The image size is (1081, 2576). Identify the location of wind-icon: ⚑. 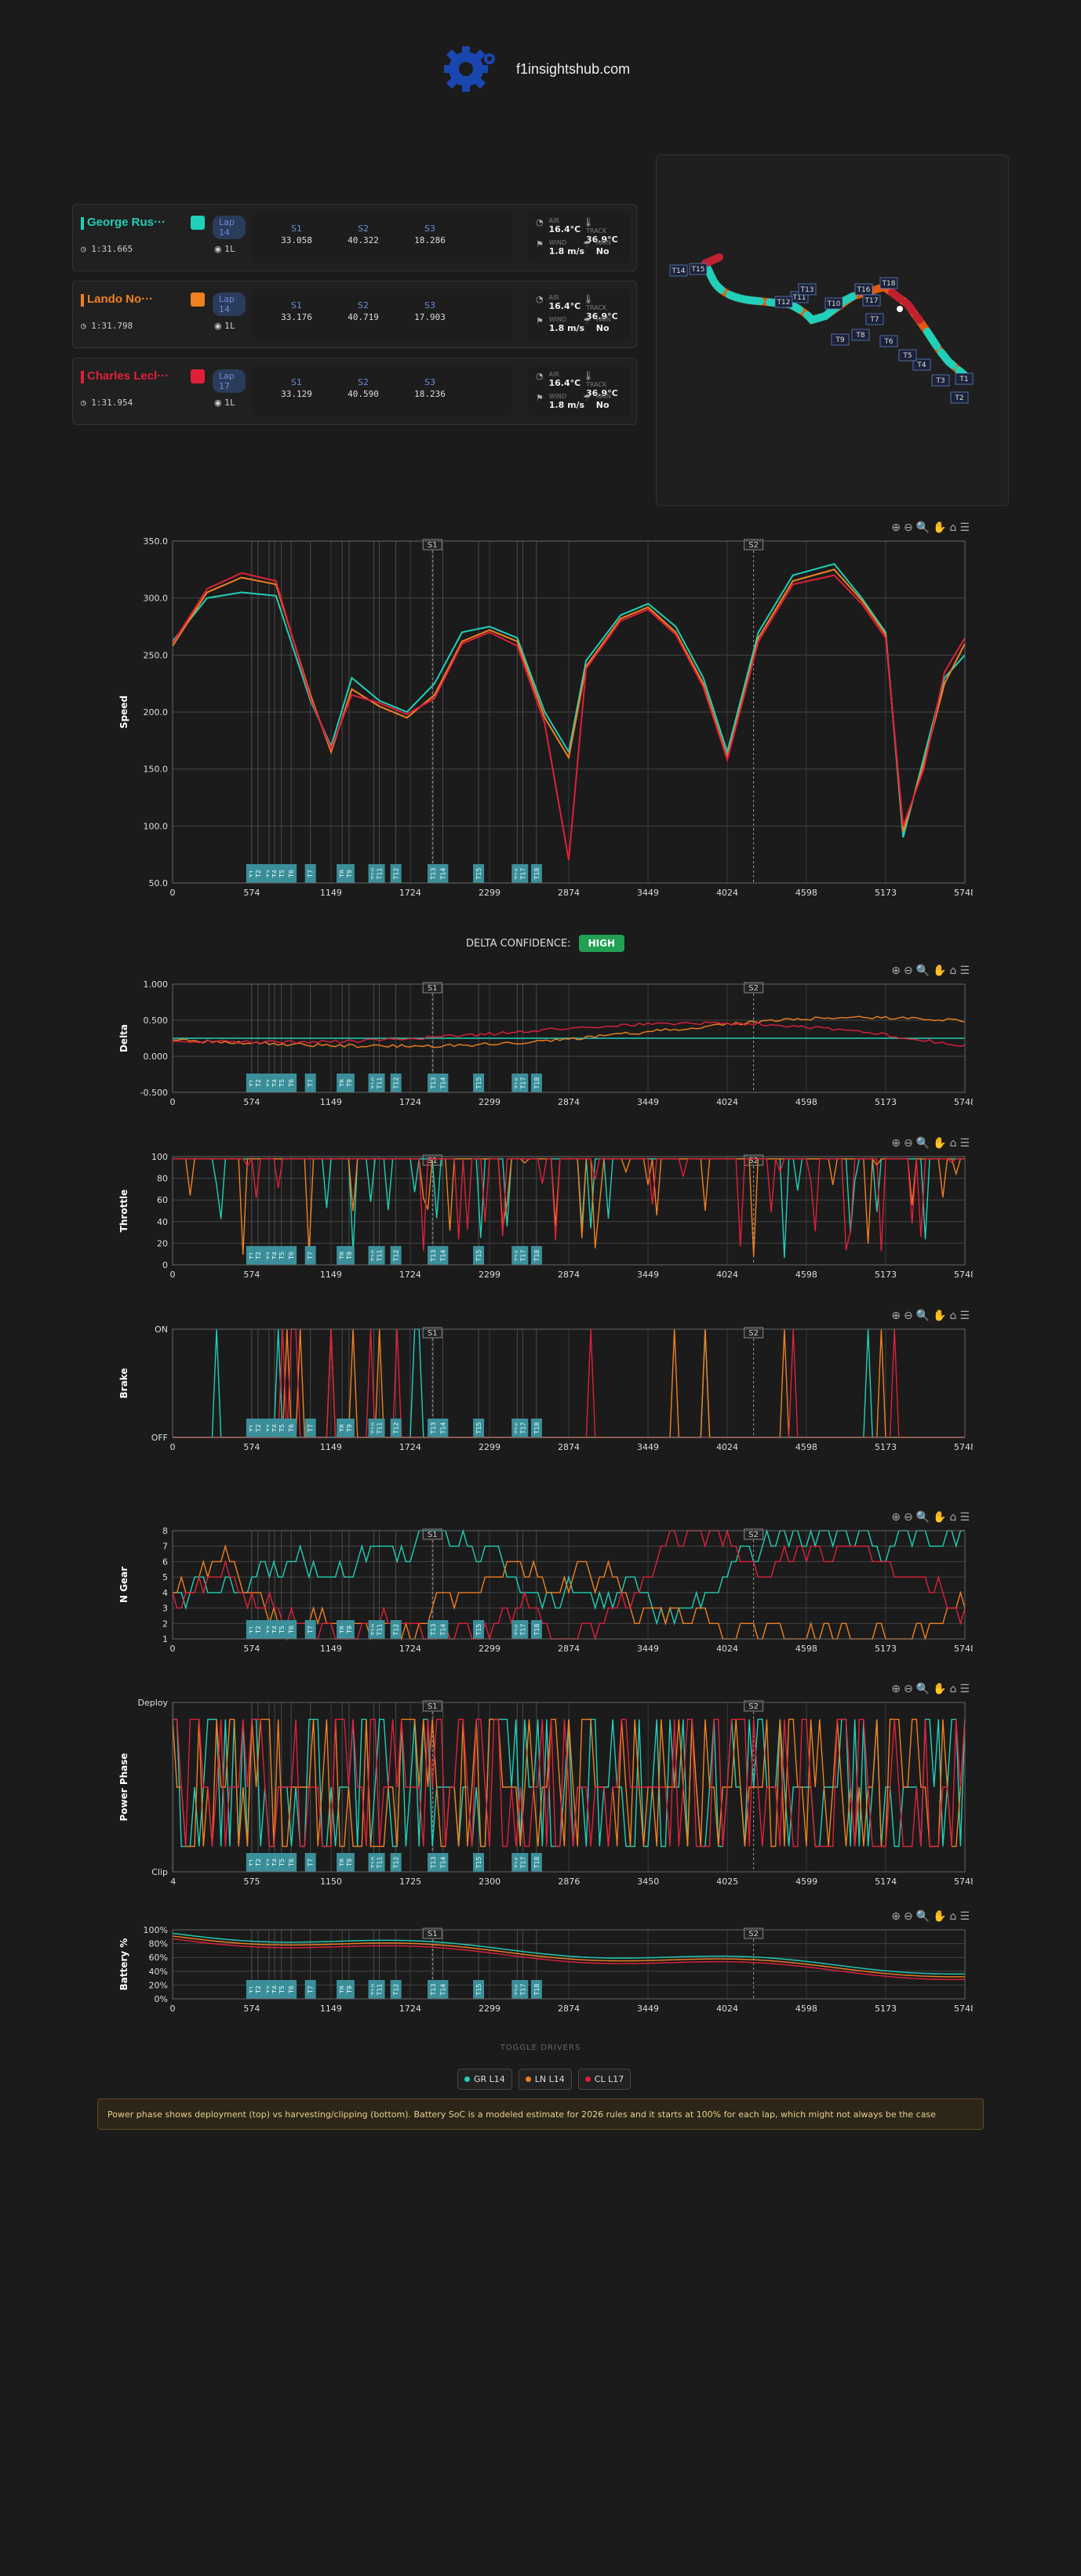
(540, 398).